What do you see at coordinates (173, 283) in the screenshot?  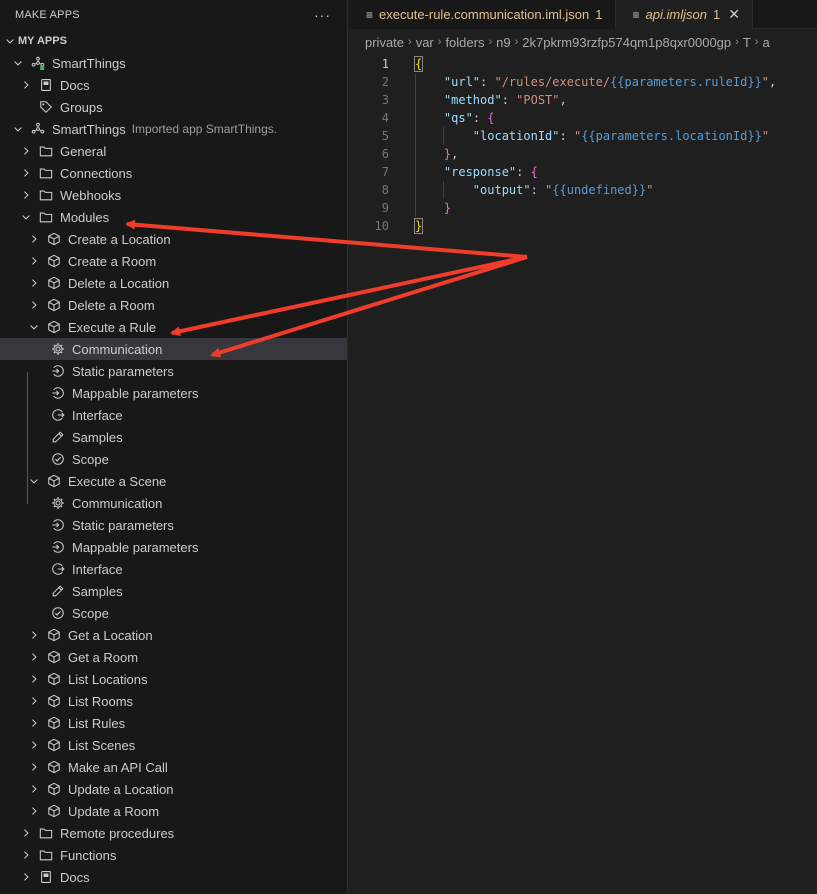 I see `tree-item: Delete a Location` at bounding box center [173, 283].